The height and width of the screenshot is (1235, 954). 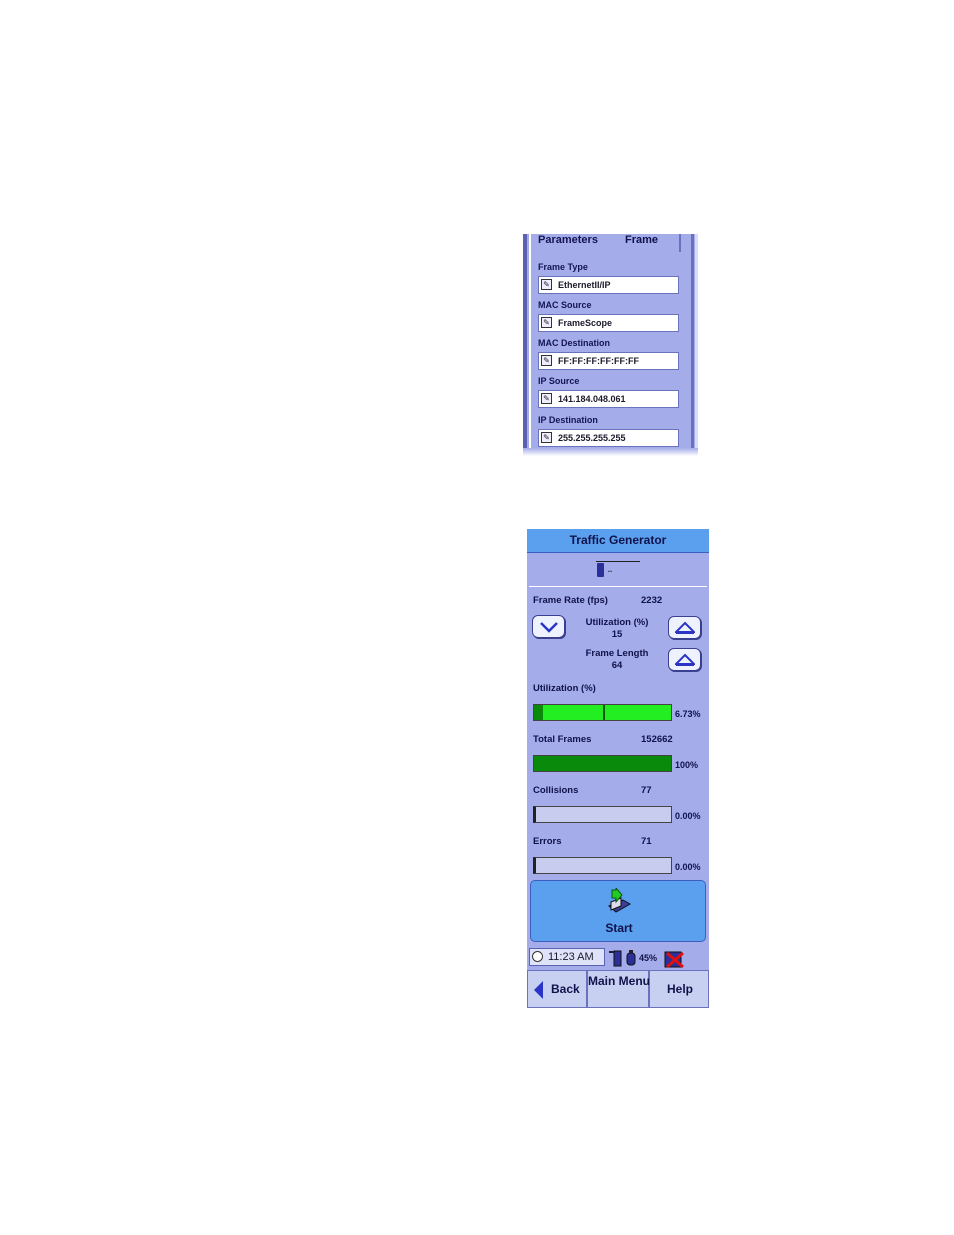 I want to click on mac-source-label: MAC Source, so click(x=565, y=305).